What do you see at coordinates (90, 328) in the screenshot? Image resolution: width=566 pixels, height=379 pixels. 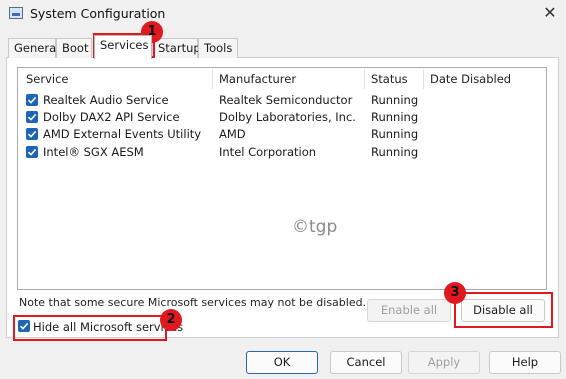 I see `annotation-box-hide-microsoft` at bounding box center [90, 328].